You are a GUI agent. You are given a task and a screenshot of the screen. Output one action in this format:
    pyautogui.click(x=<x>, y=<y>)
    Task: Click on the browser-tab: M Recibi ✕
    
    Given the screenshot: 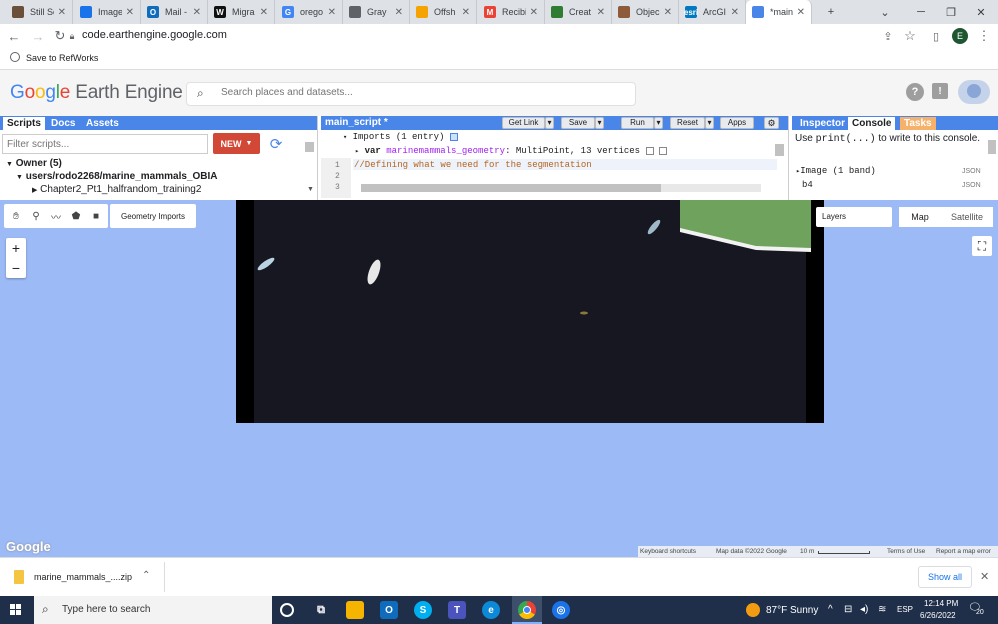 What is the action you would take?
    pyautogui.click(x=511, y=12)
    